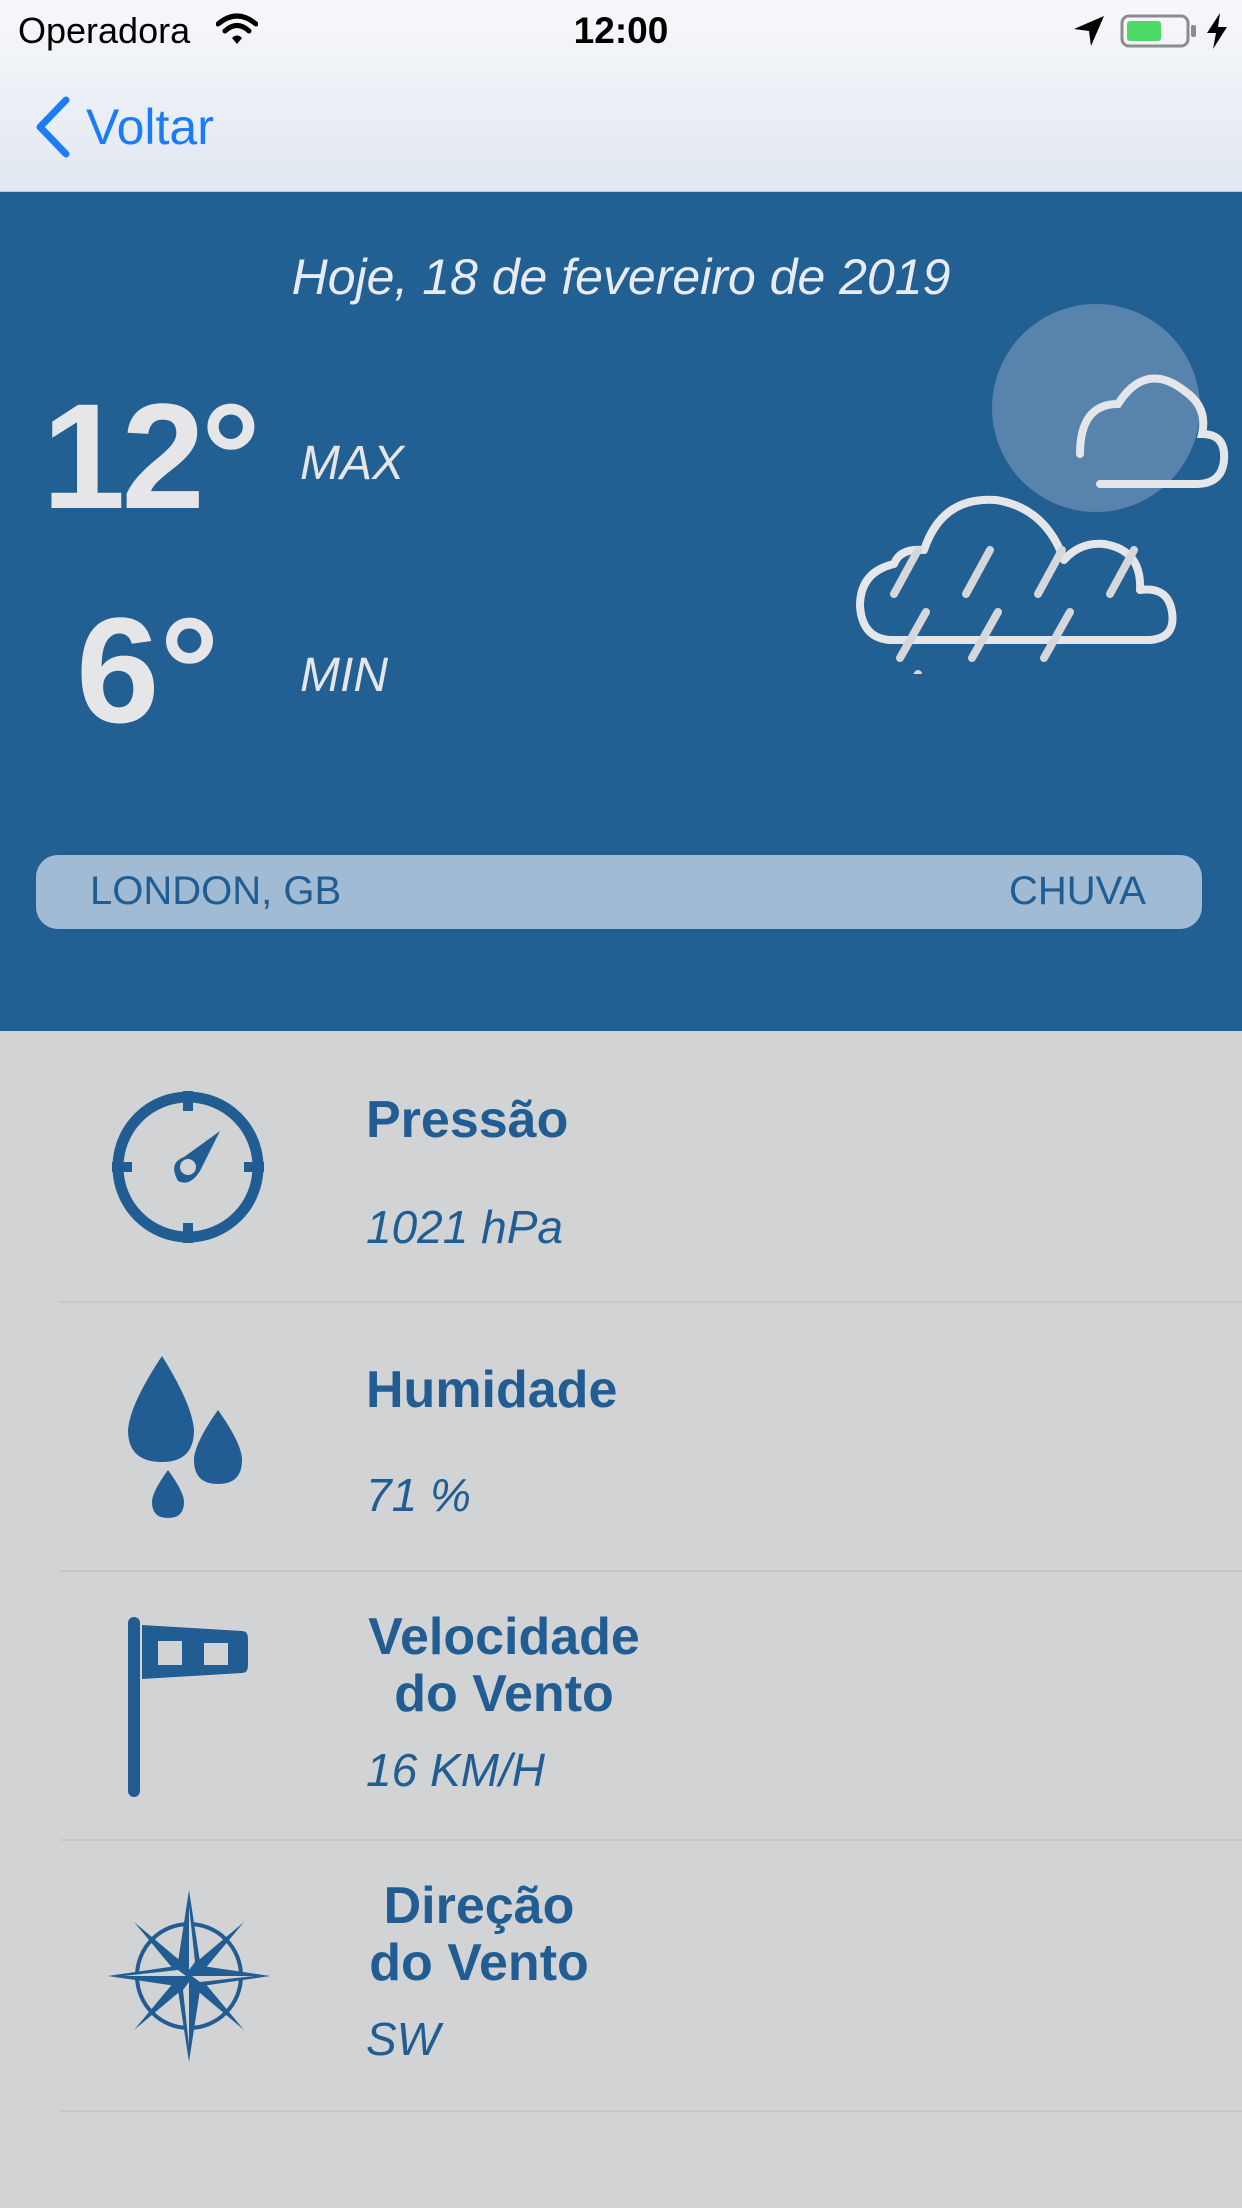 This screenshot has height=2208, width=1242. What do you see at coordinates (651, 1167) in the screenshot?
I see `pressure-row: Pressão 1021 hPa` at bounding box center [651, 1167].